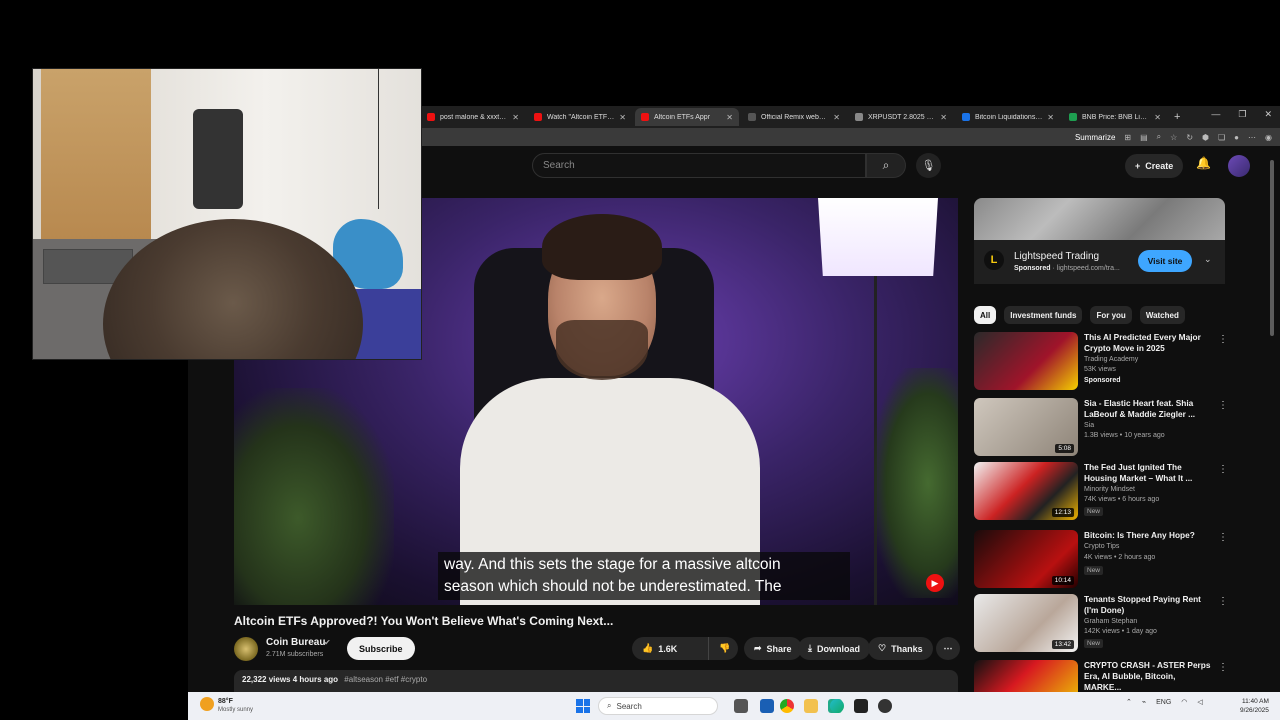 This screenshot has height=720, width=1280. Describe the element at coordinates (1026, 623) in the screenshot. I see `video-thumbnail: 13:42` at that location.